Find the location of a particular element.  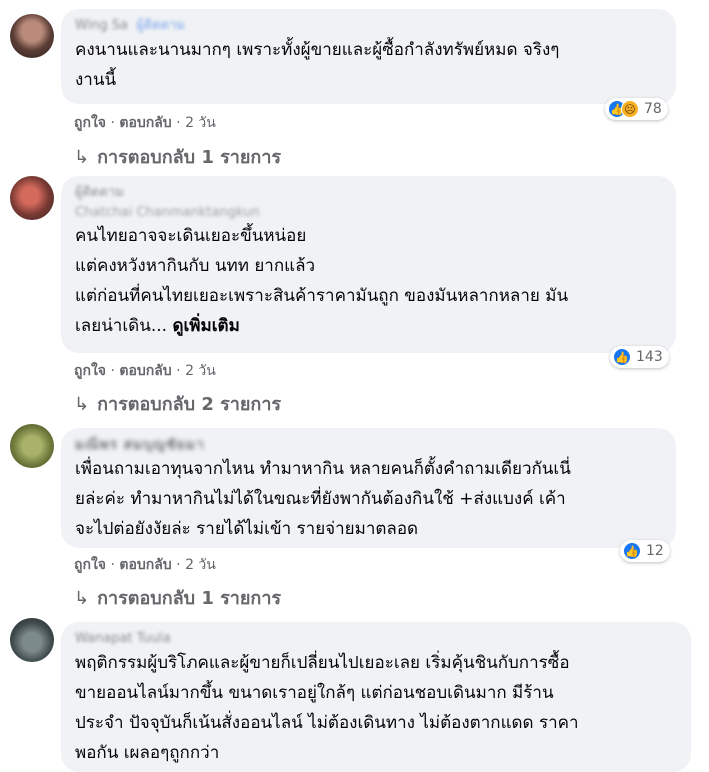

view-replies: ↳ การตอบกลับ 2 รายการ is located at coordinates (177, 403).